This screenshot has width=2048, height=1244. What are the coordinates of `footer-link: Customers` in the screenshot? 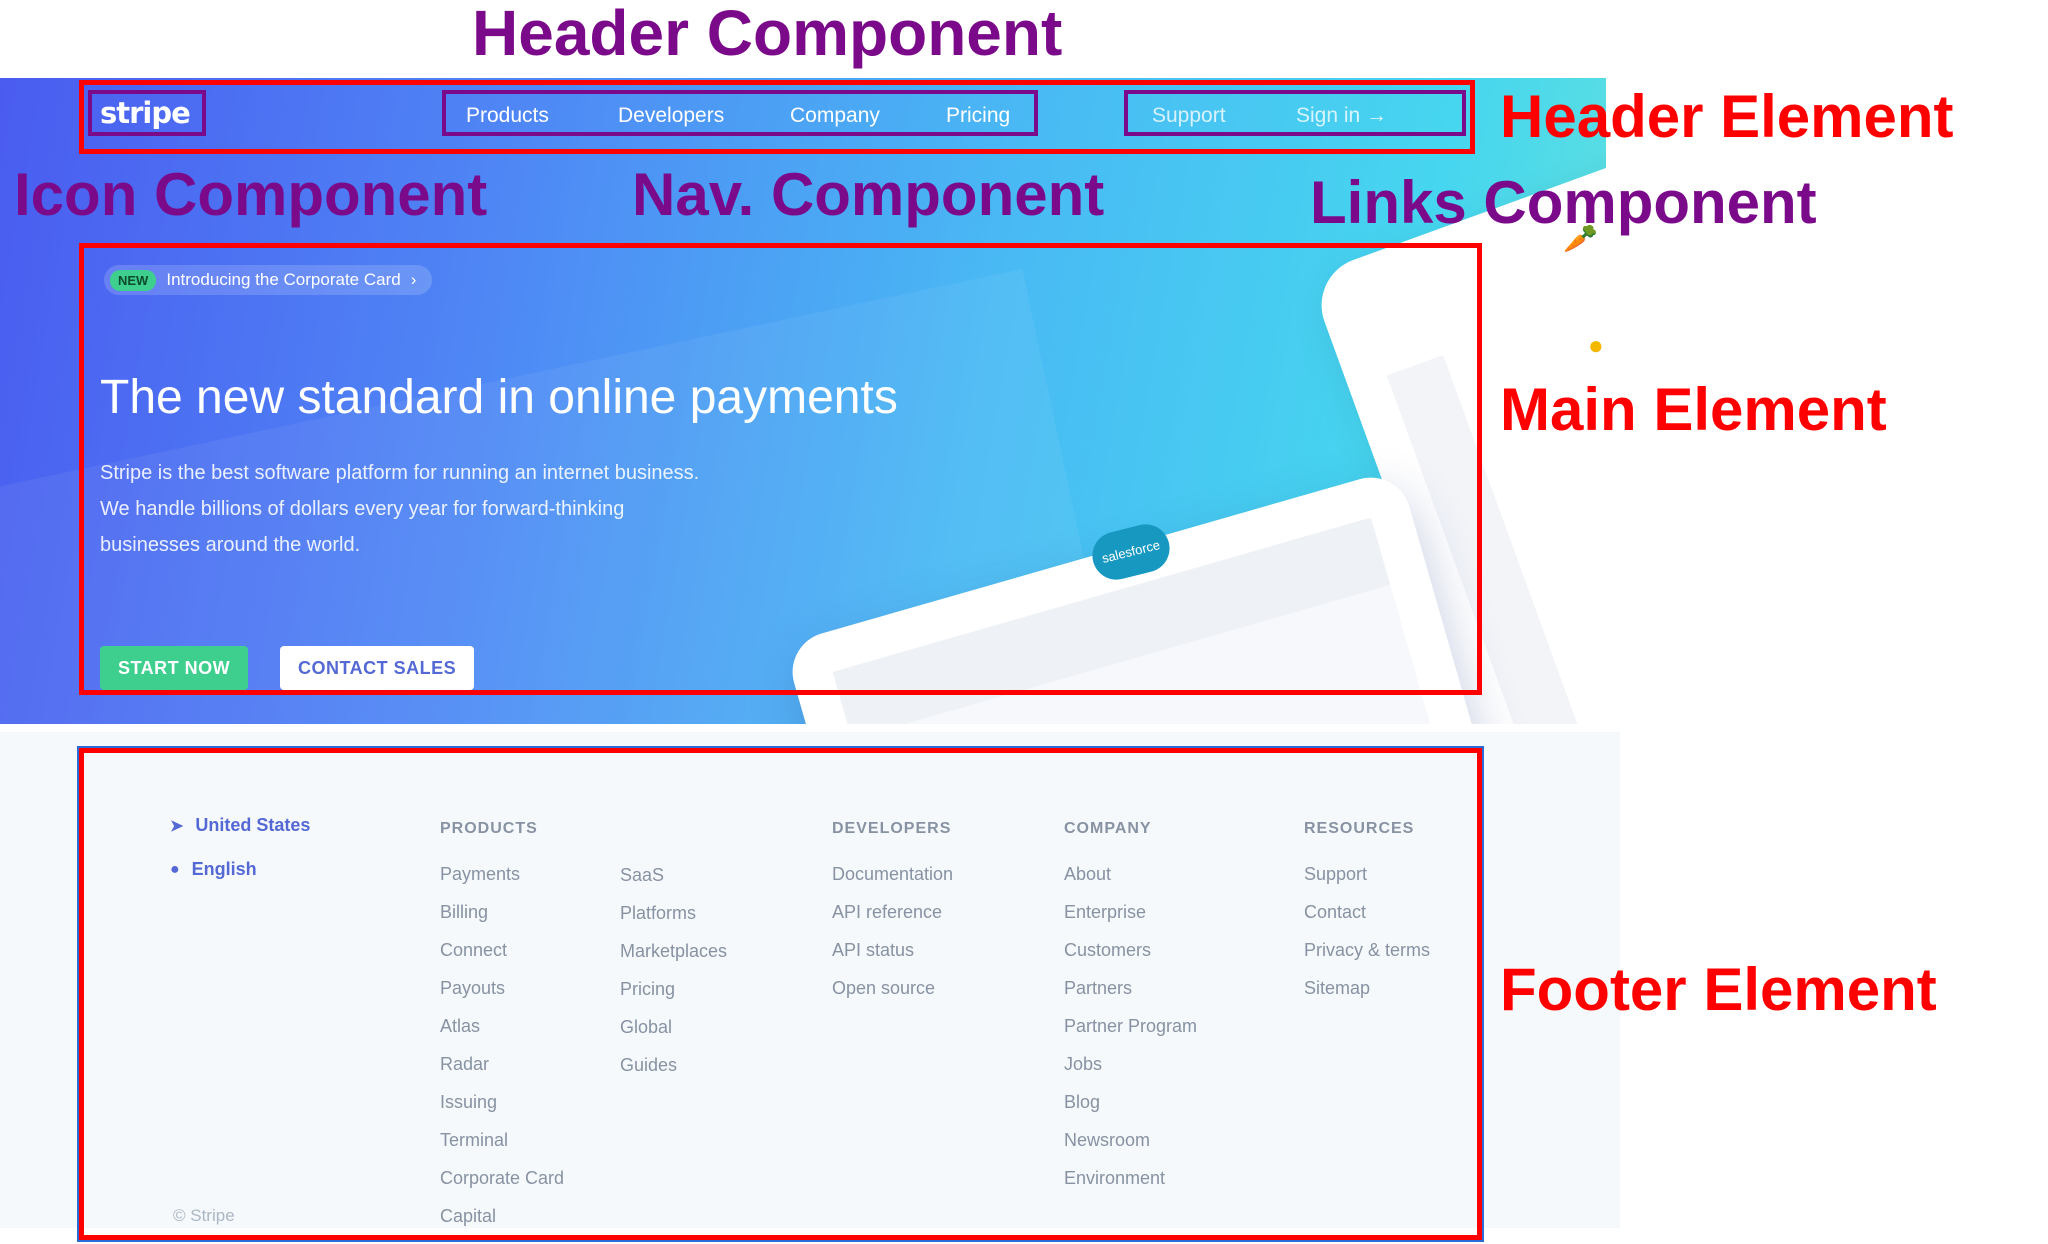 It's located at (1130, 959).